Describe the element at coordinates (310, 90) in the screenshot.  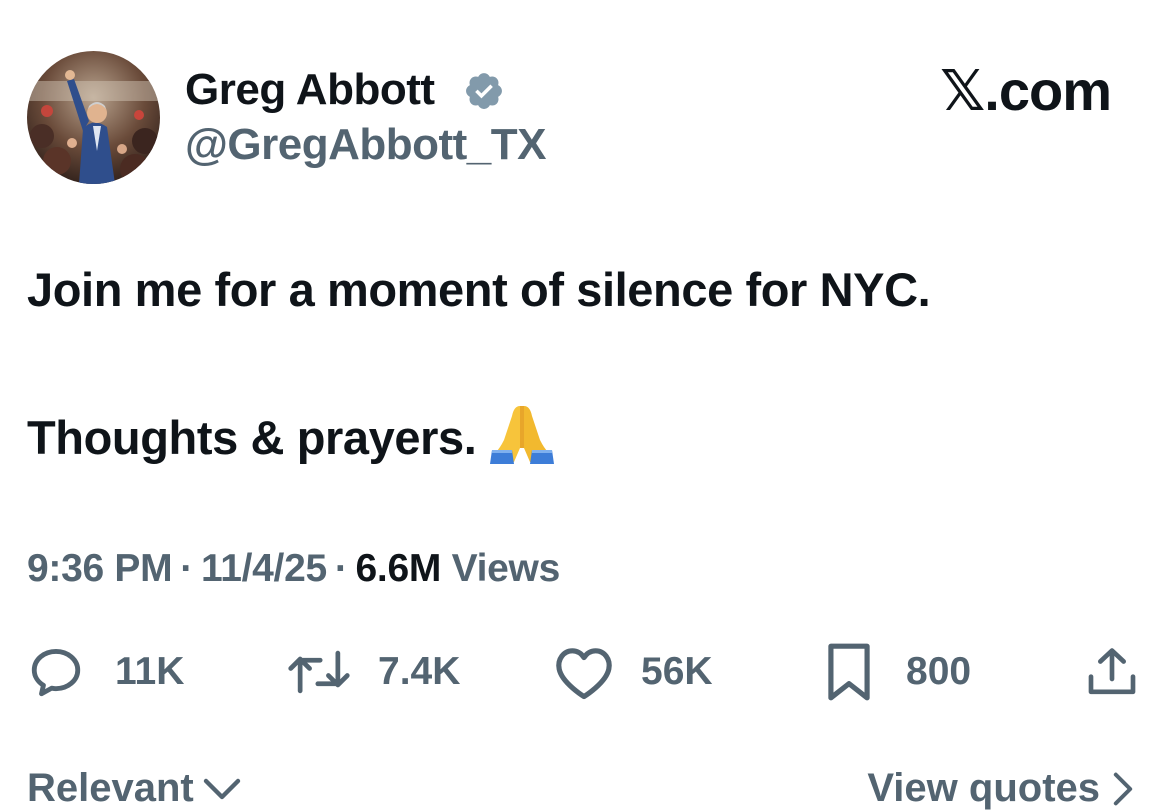
I see `display-name: Greg Abbott` at that location.